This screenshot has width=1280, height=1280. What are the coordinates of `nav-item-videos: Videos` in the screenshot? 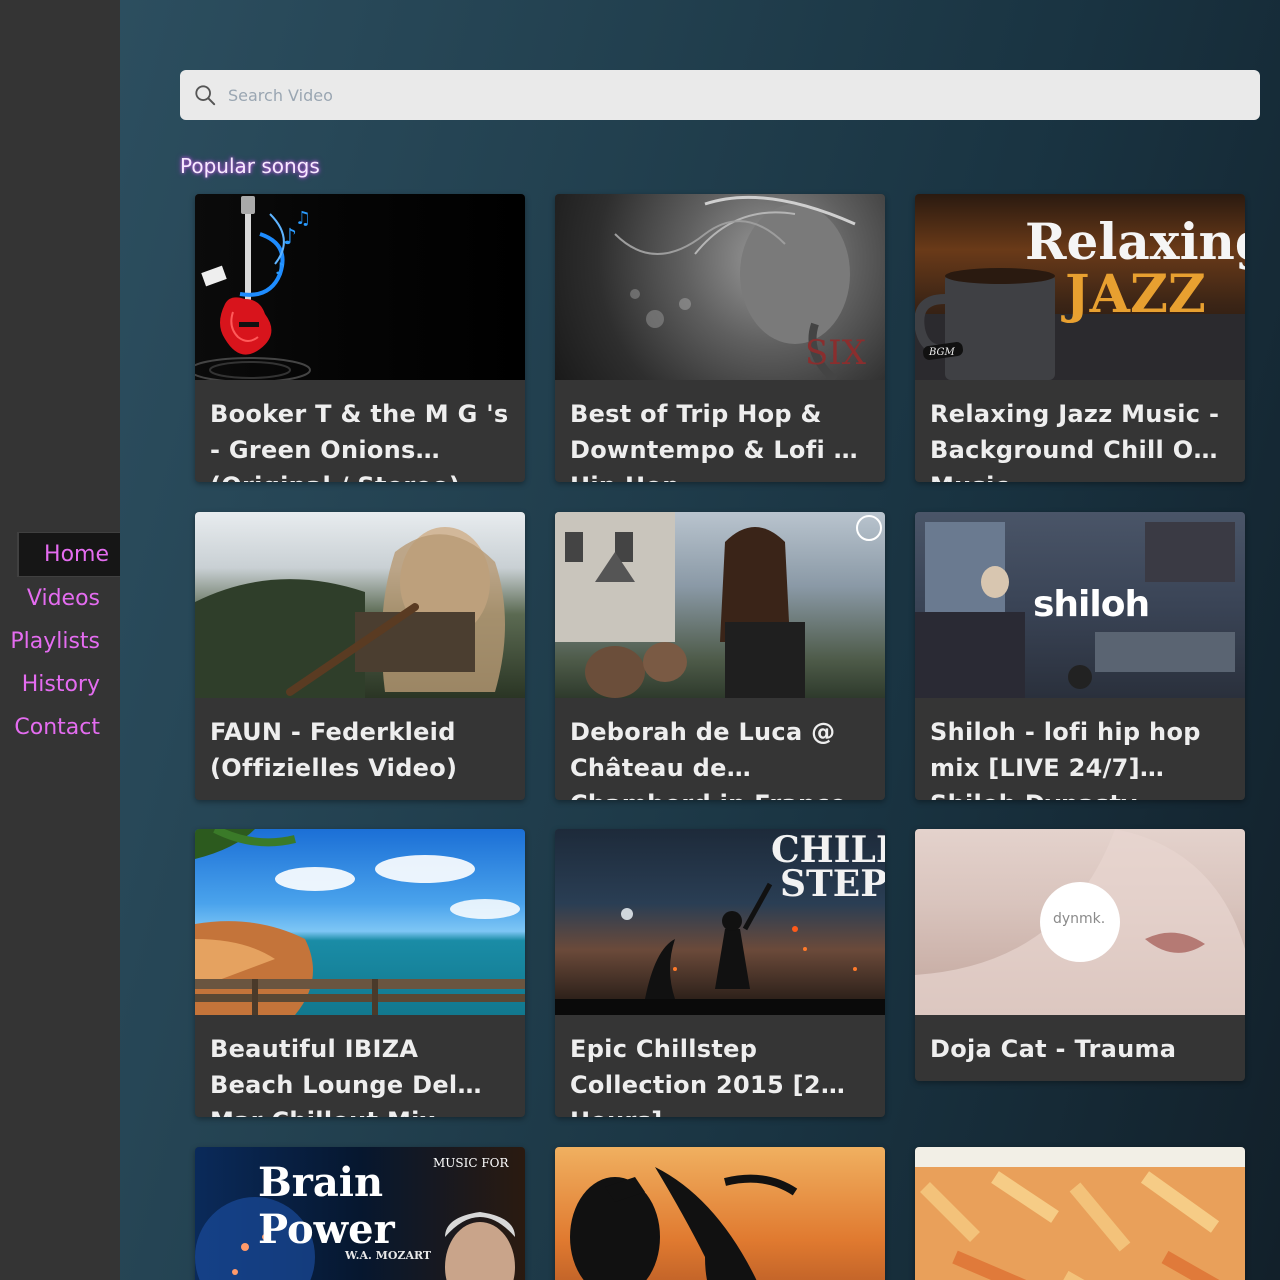 It's located at (60, 598).